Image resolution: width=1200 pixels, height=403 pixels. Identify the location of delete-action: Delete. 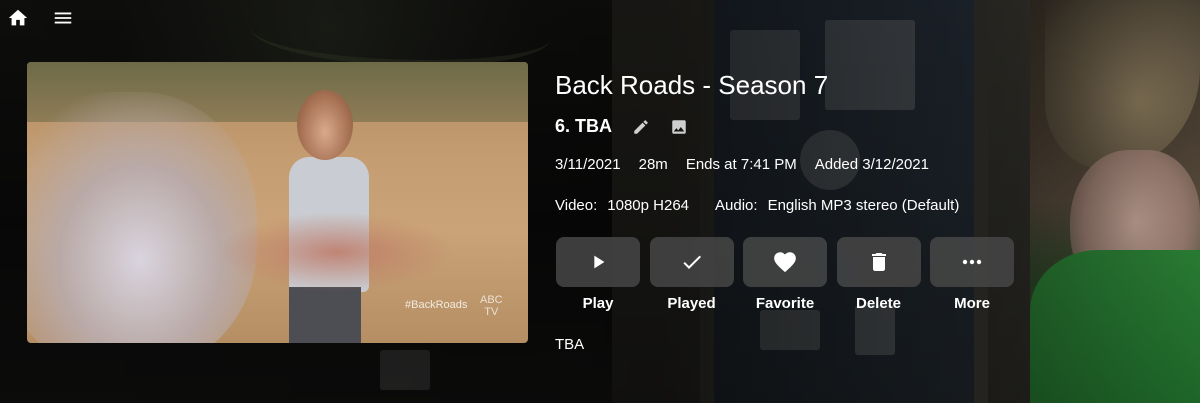
(878, 274).